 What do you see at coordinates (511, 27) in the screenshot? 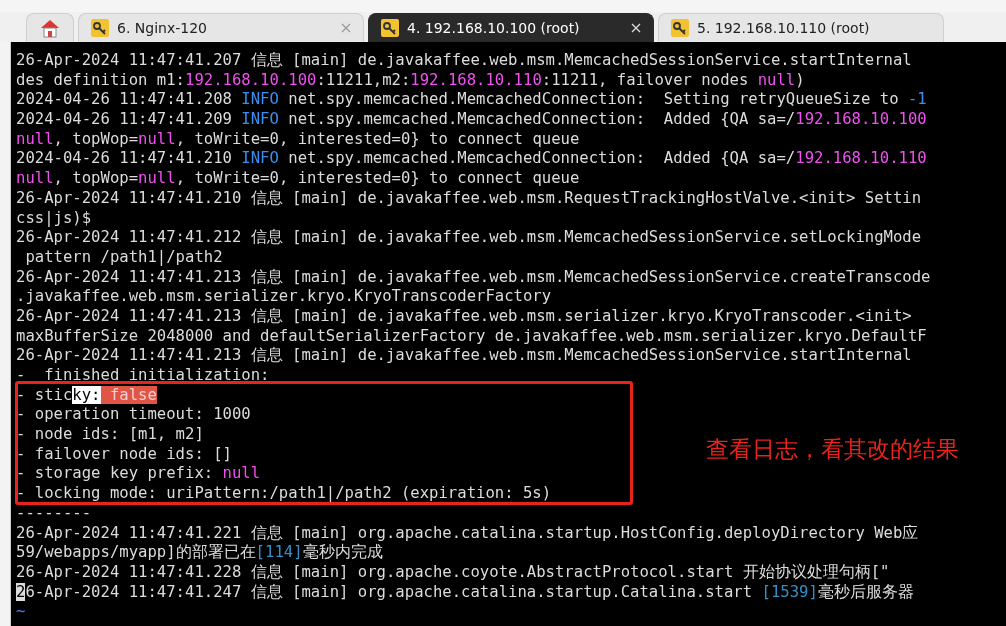
I see `session-tab: 4. 192.168.10.100 (root)` at bounding box center [511, 27].